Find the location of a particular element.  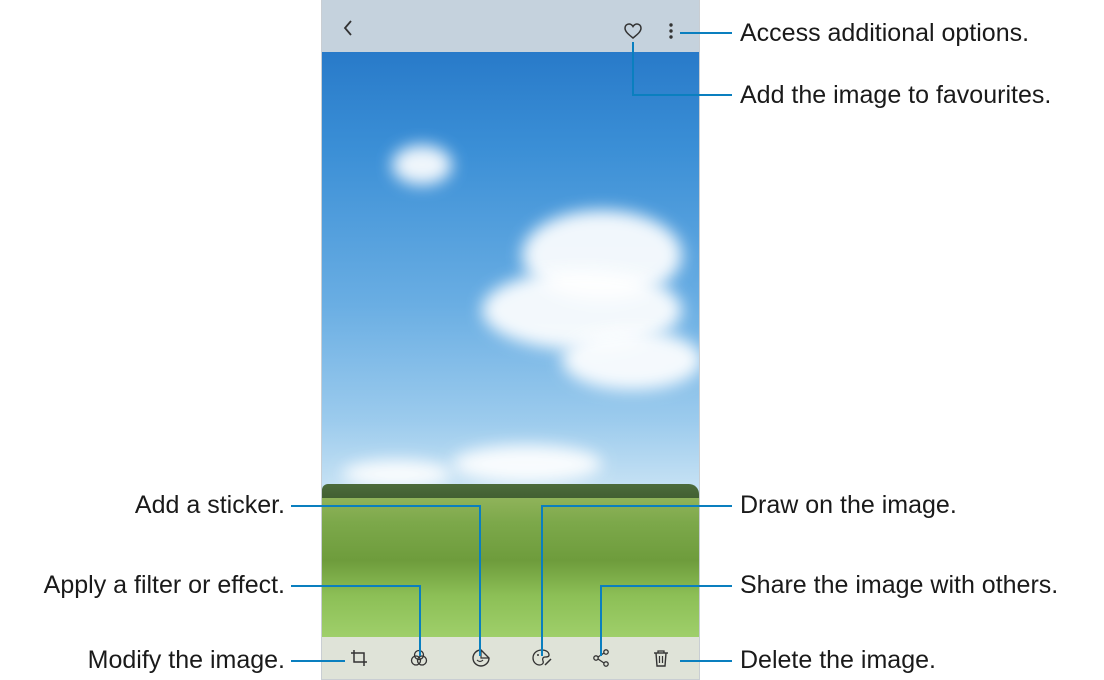

crop-rotate-icon is located at coordinates (359, 658).